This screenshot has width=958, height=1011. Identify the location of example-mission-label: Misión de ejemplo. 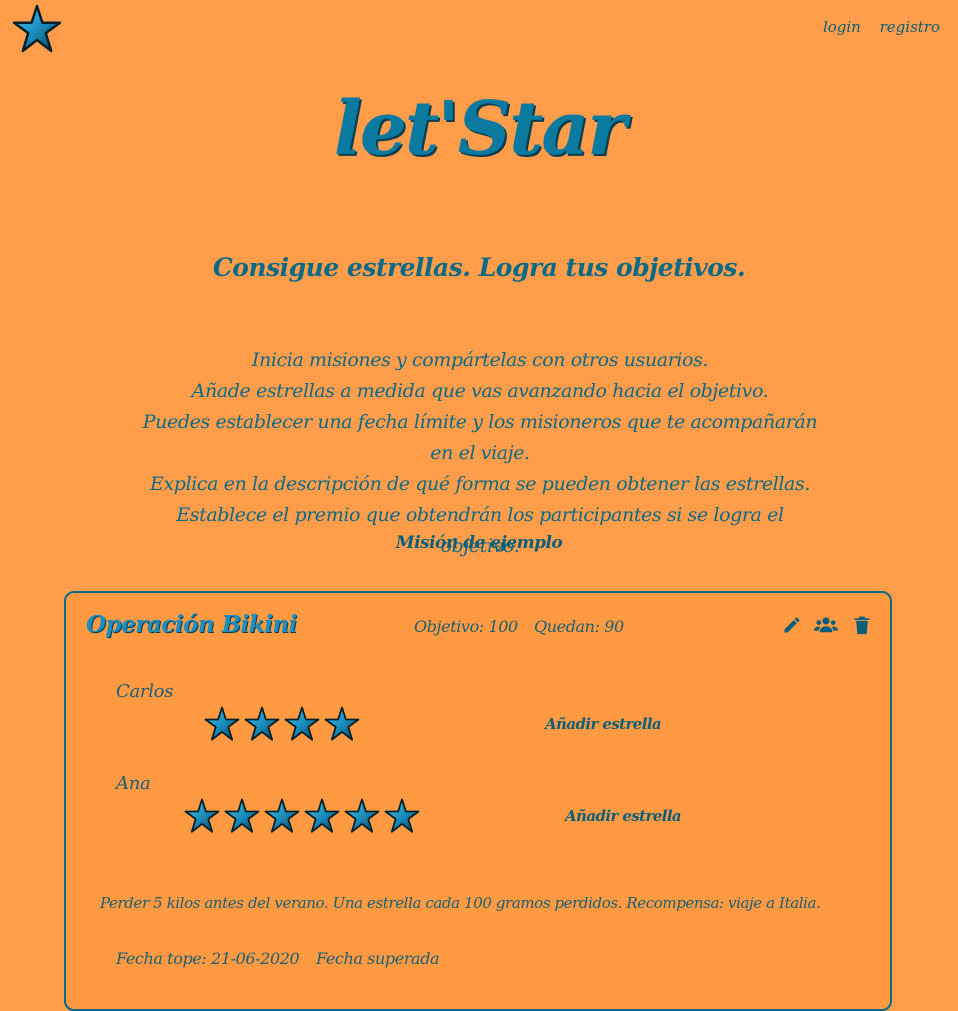
(479, 543).